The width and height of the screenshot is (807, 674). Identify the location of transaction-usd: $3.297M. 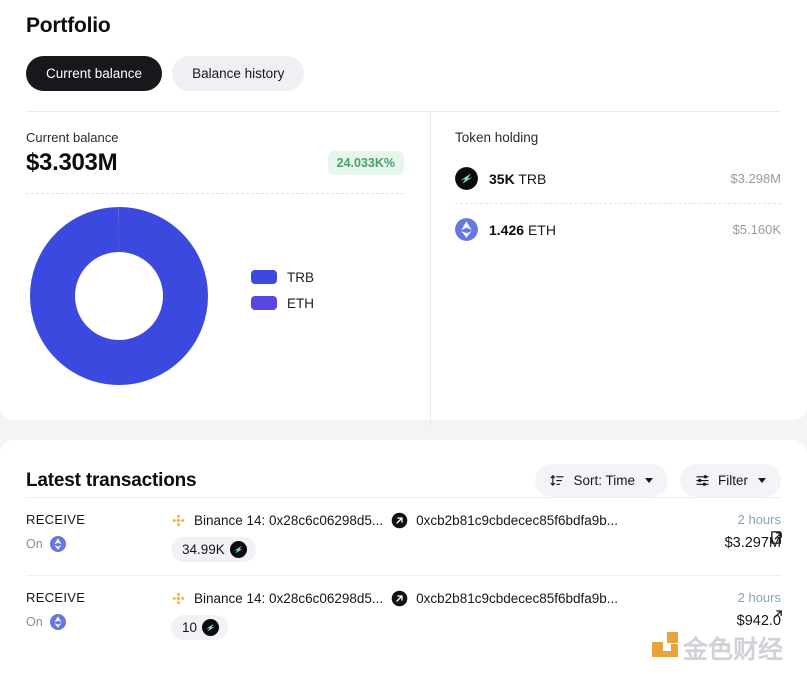
(752, 543).